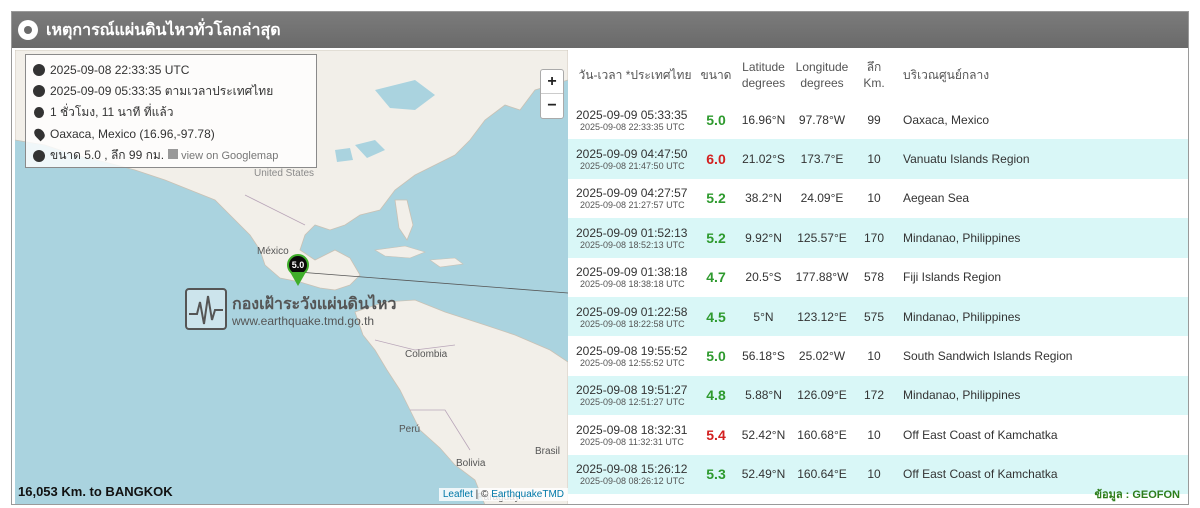  I want to click on cell-magnitude: 4.7, so click(716, 277).